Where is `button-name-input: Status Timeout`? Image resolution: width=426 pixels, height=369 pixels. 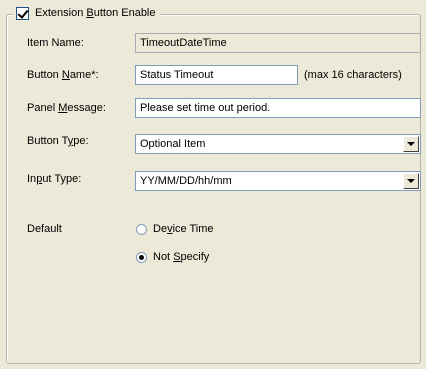
button-name-input: Status Timeout is located at coordinates (216, 75).